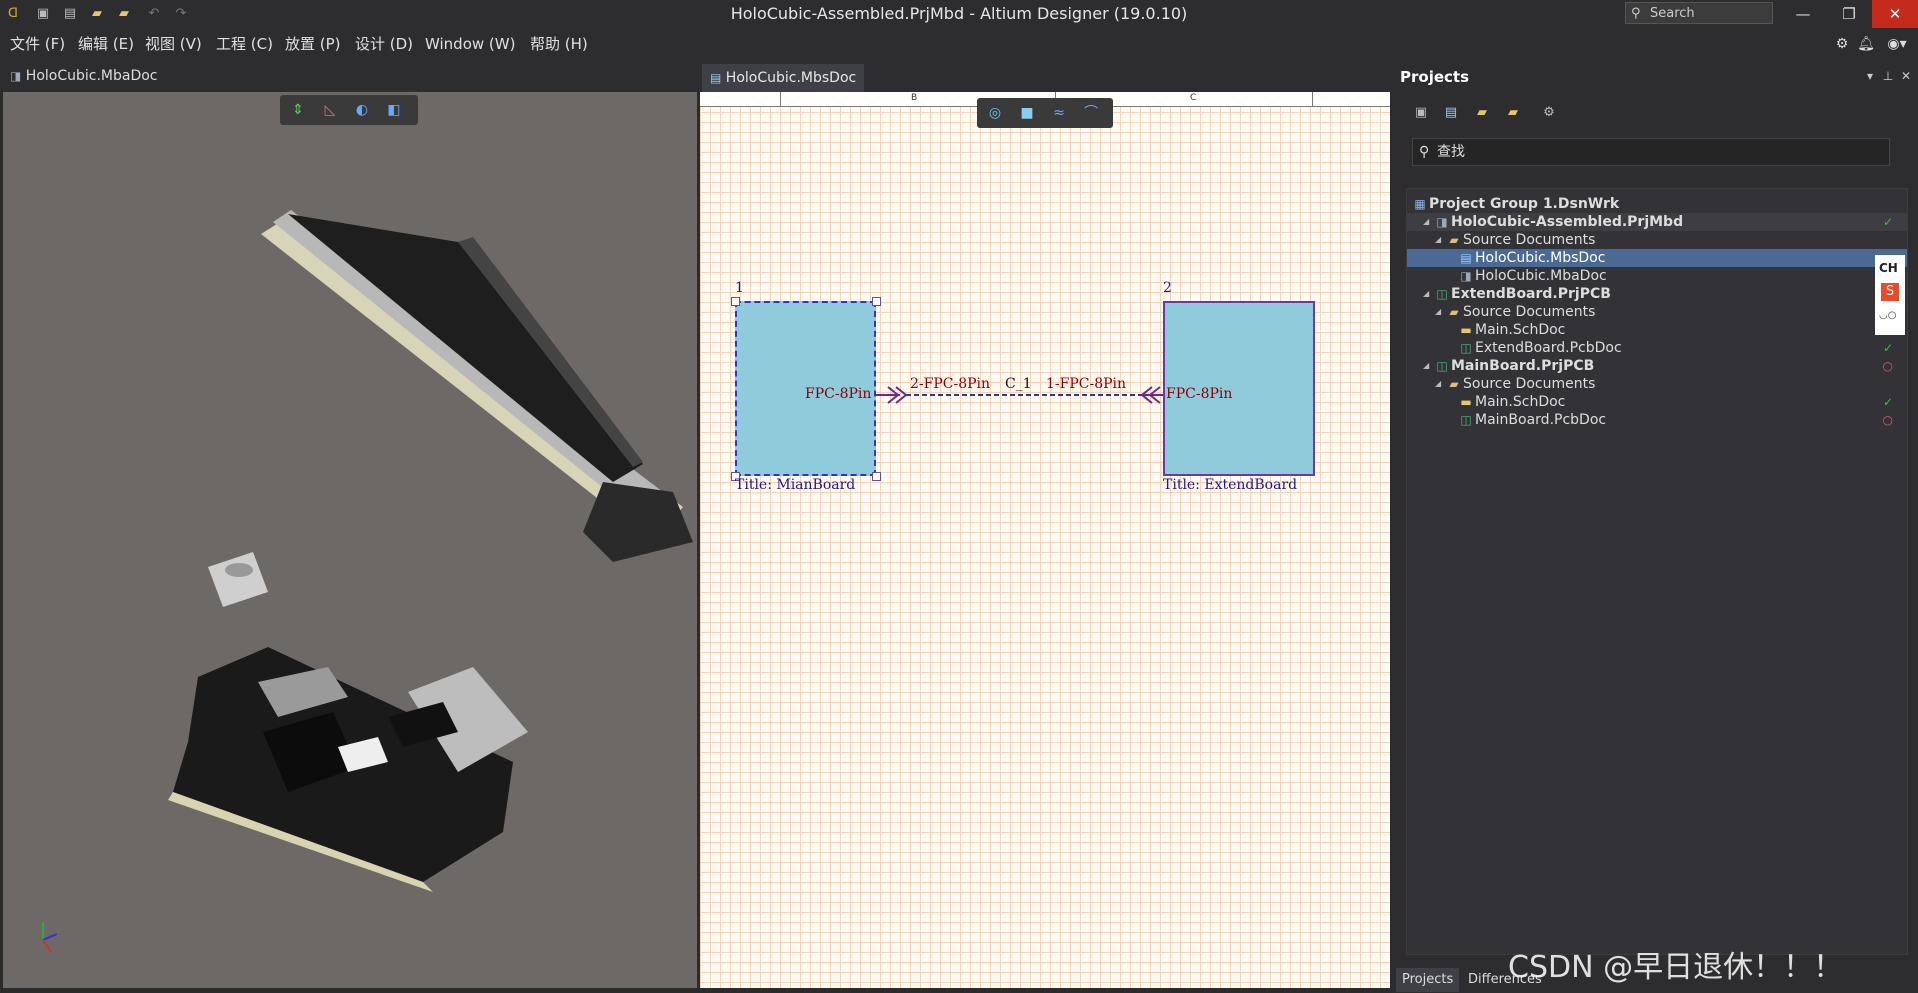 Image resolution: width=1918 pixels, height=993 pixels. What do you see at coordinates (1657, 276) in the screenshot?
I see `tree-item: ◨ HoloCubic.MbaDoc` at bounding box center [1657, 276].